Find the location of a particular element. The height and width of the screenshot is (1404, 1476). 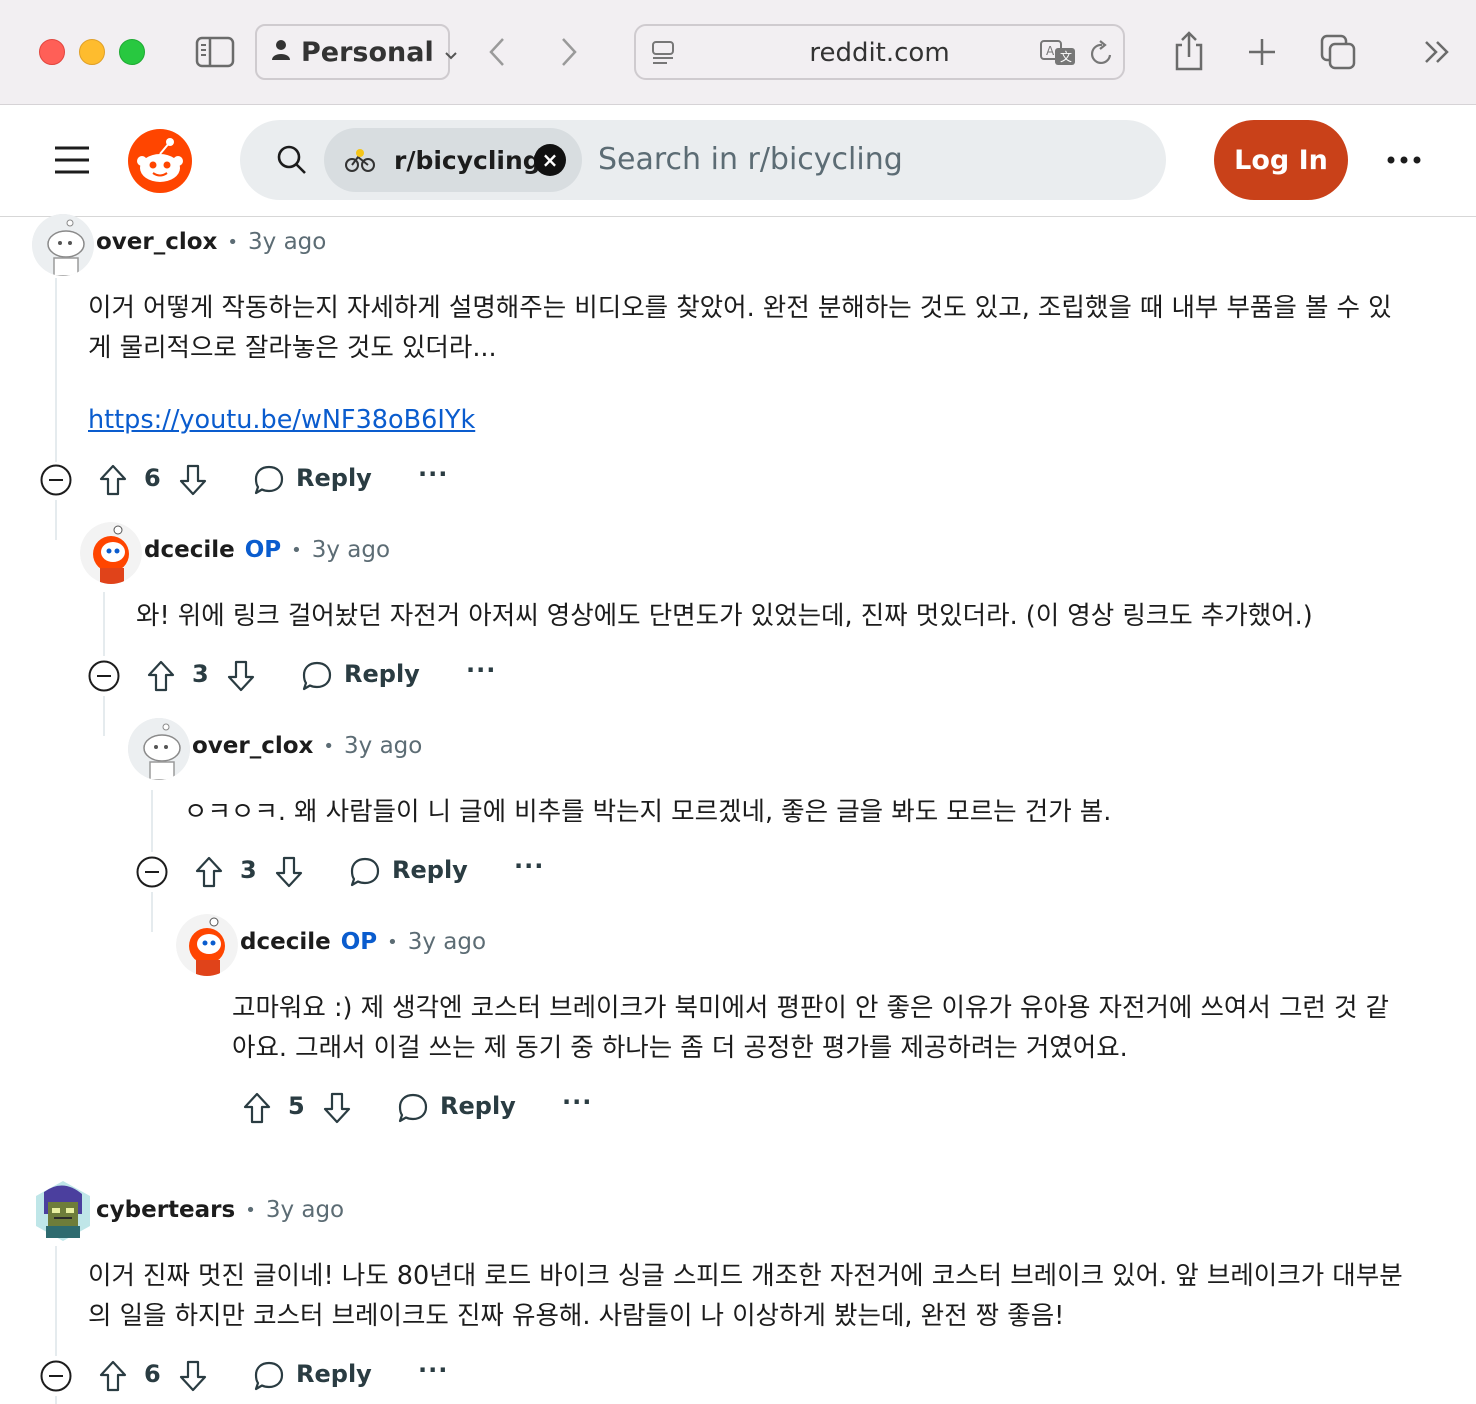

clear-community-icon: × is located at coordinates (550, 160).